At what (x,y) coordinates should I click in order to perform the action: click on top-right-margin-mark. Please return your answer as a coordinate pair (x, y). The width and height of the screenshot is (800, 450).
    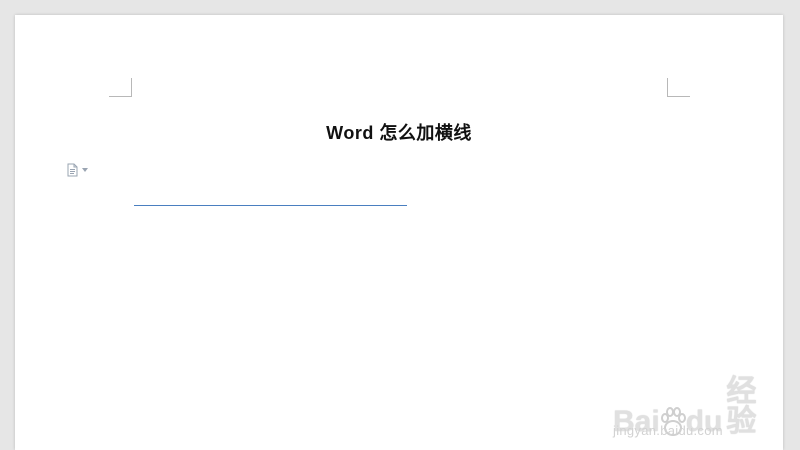
    Looking at the image, I should click on (678, 87).